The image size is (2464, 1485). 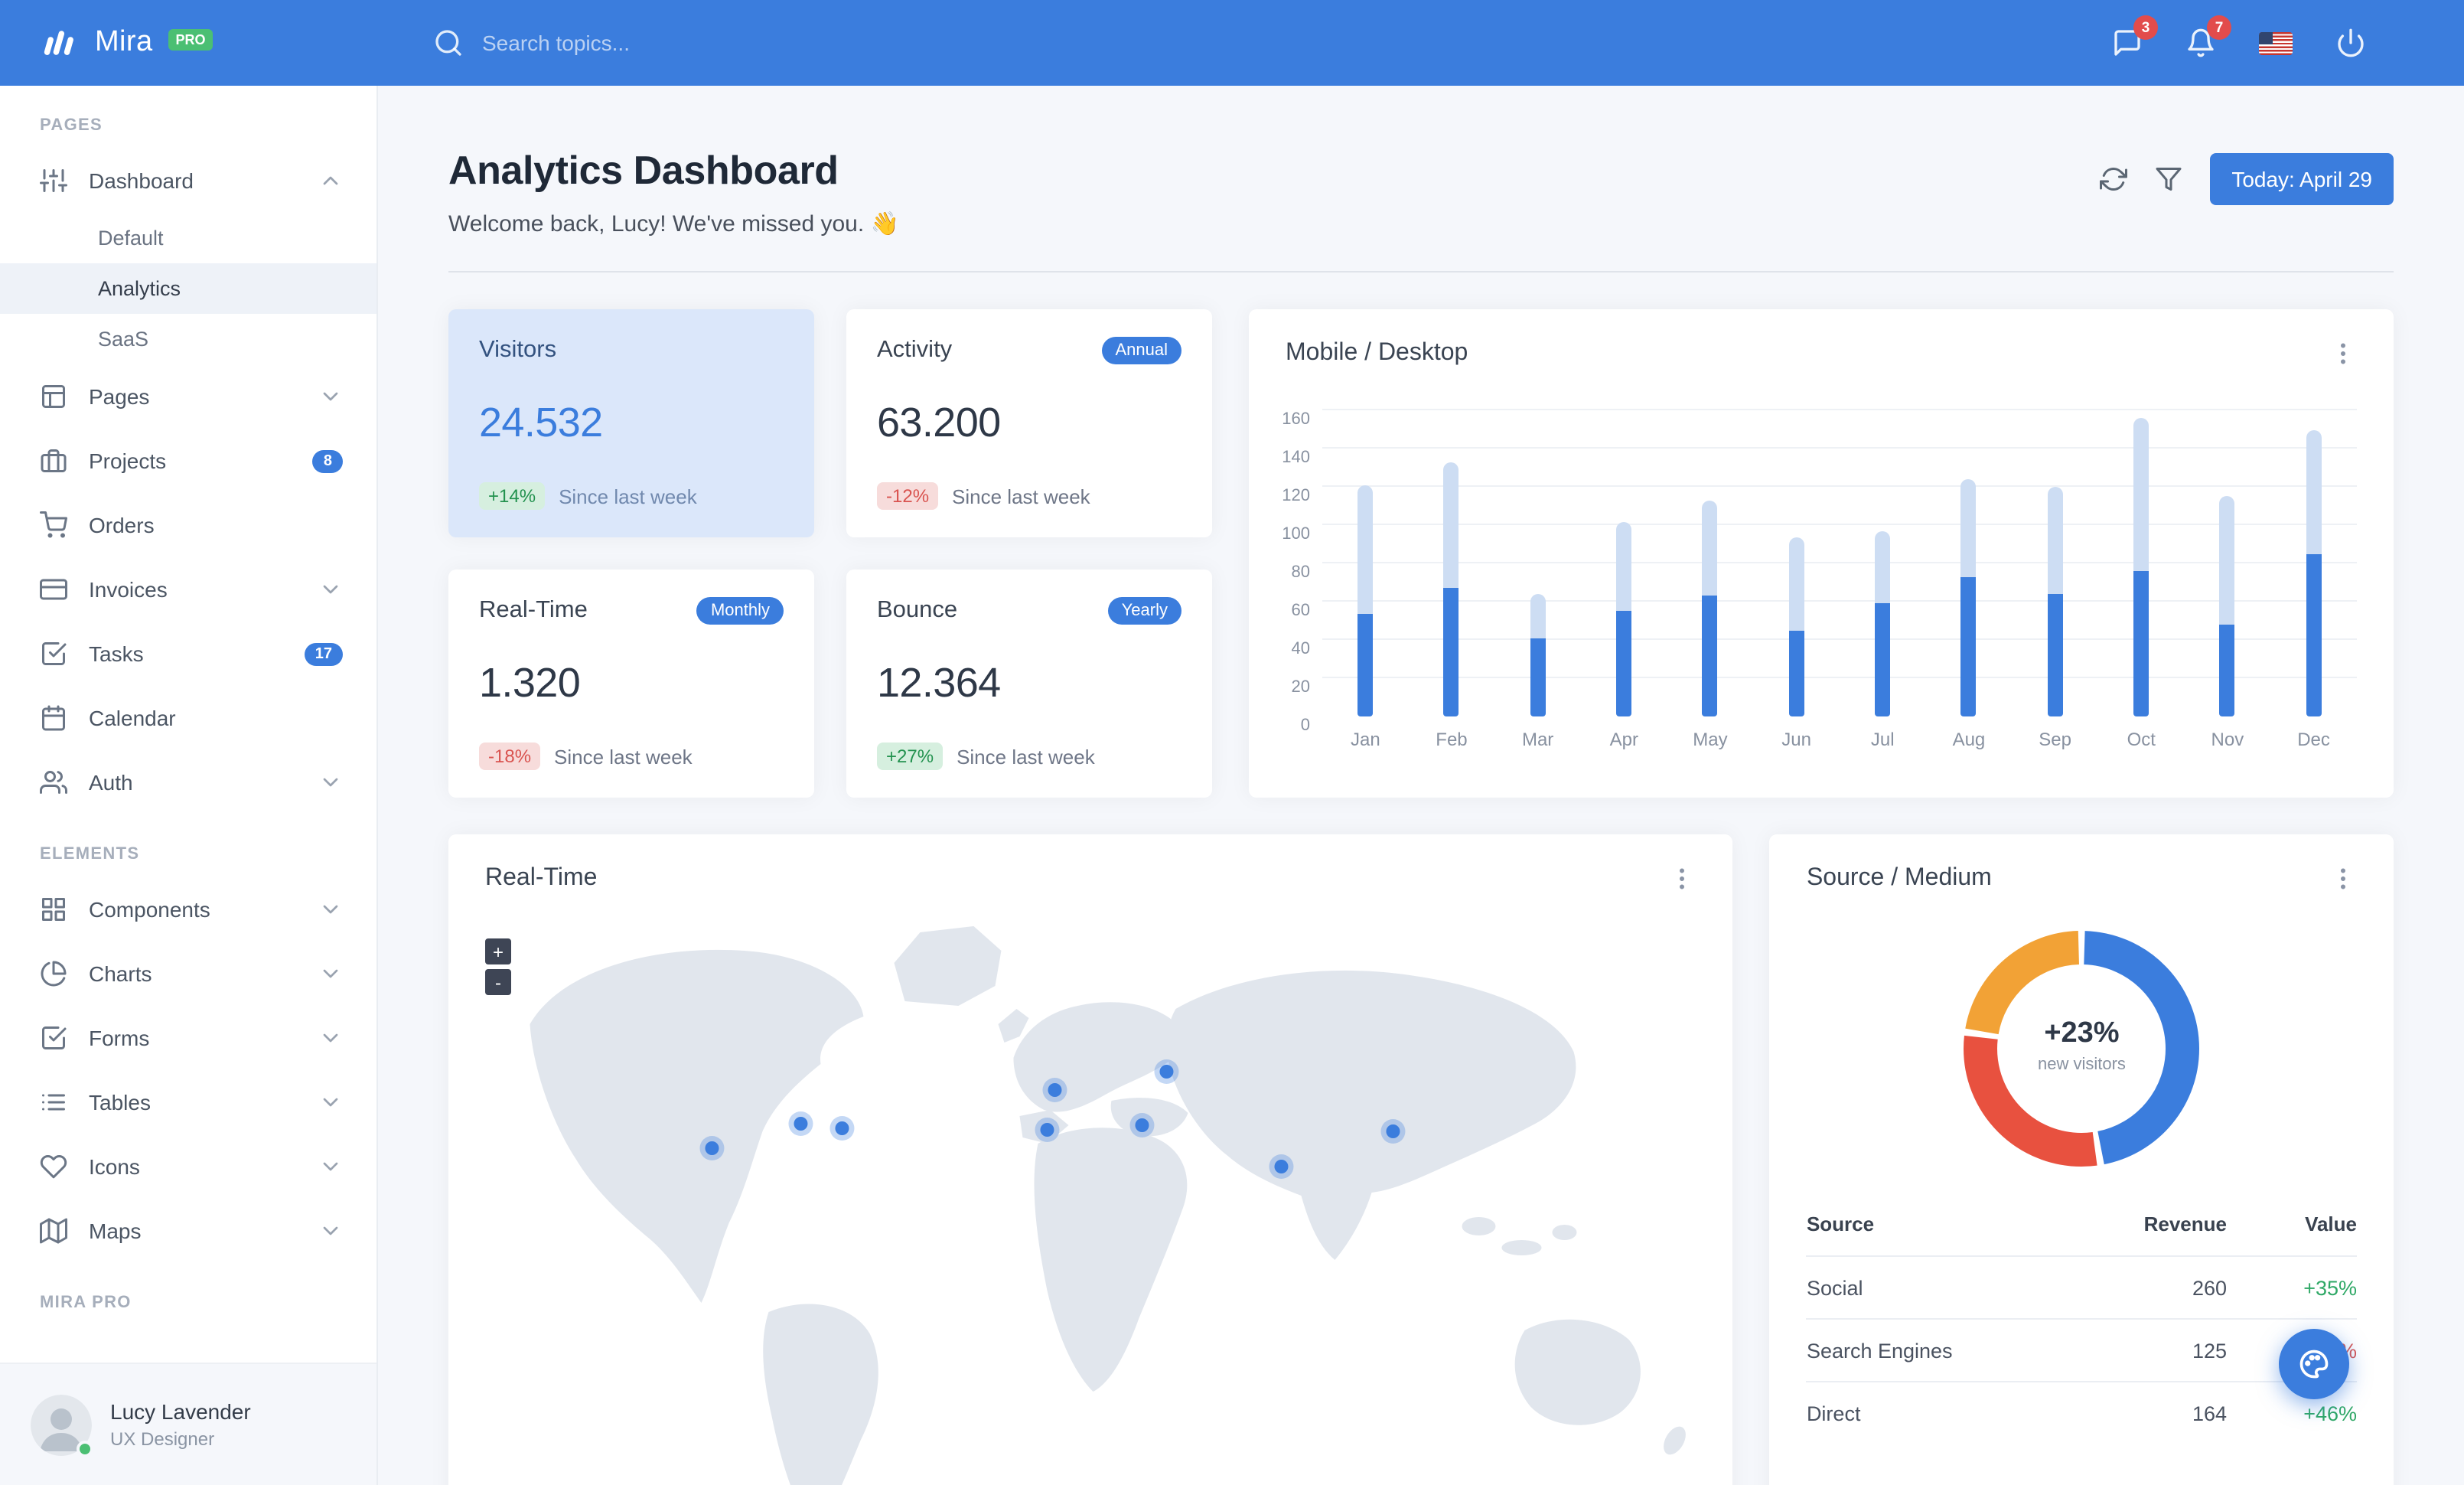 I want to click on theme-settings-fab, so click(x=2314, y=1364).